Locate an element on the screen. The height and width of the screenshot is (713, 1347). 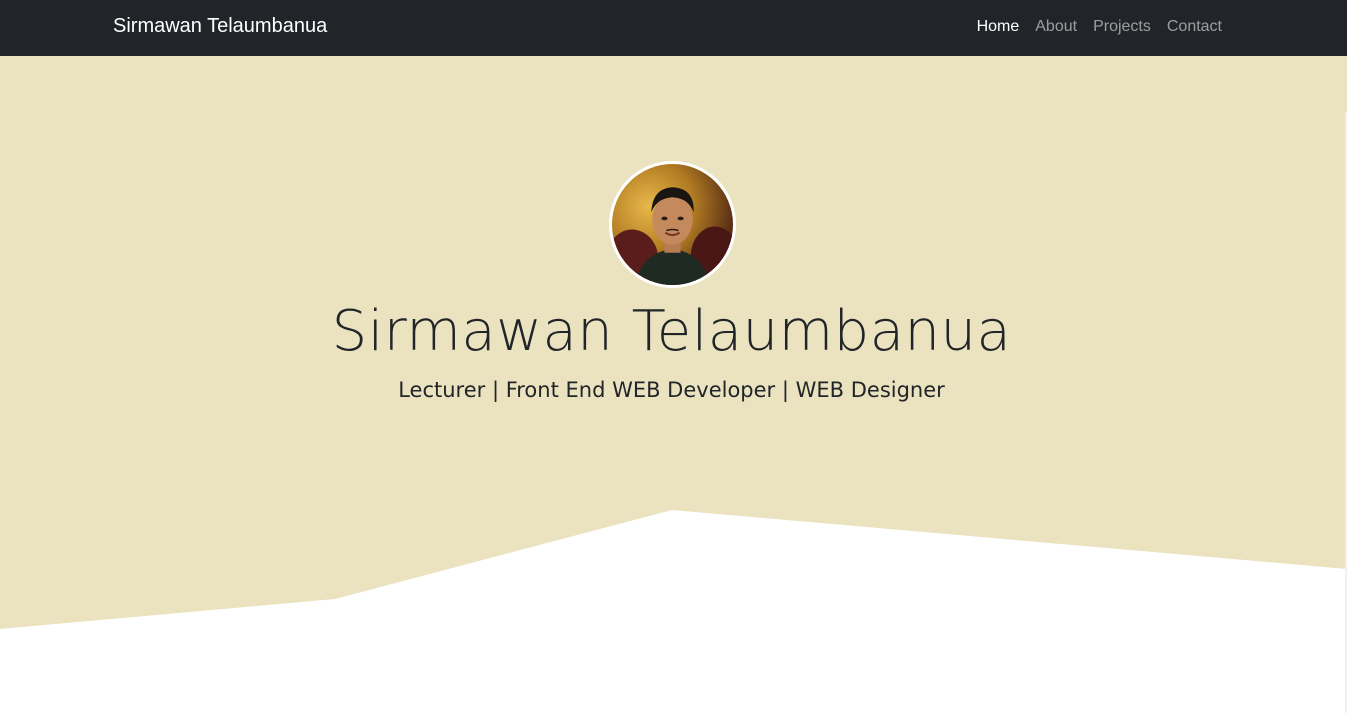
nav-link-home: Home is located at coordinates (998, 27).